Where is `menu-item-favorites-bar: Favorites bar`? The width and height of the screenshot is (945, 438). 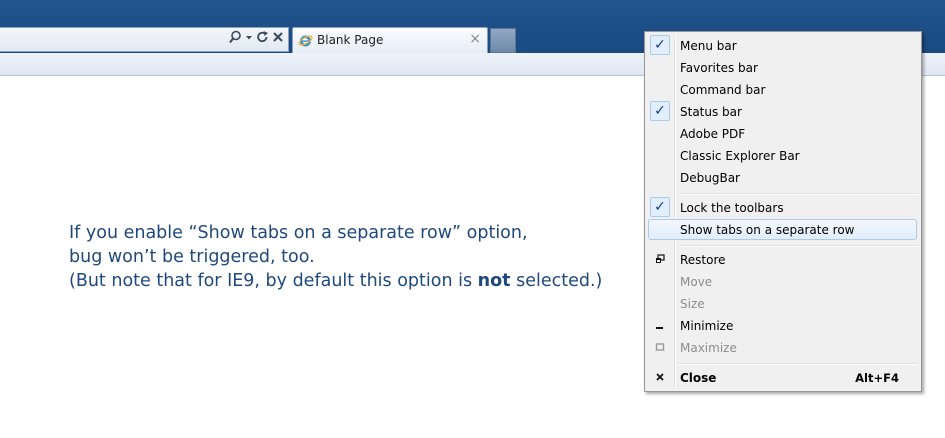
menu-item-favorites-bar: Favorites bar is located at coordinates (783, 68).